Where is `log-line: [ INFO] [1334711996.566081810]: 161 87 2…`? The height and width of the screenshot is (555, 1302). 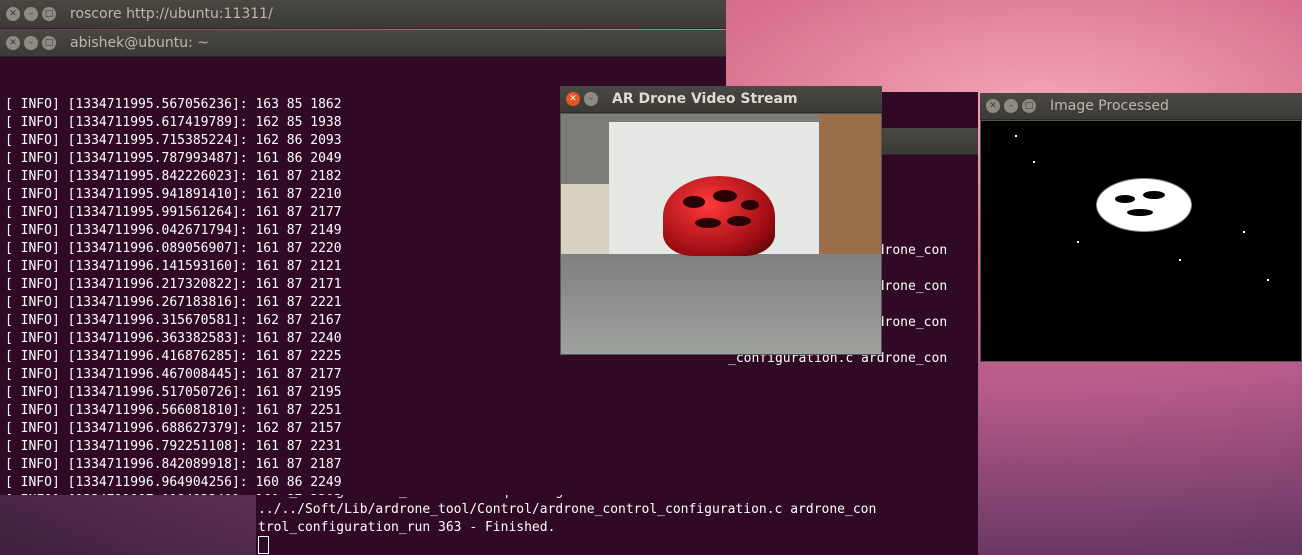 log-line: [ INFO] [1334711996.566081810]: 161 87 2… is located at coordinates (173, 410).